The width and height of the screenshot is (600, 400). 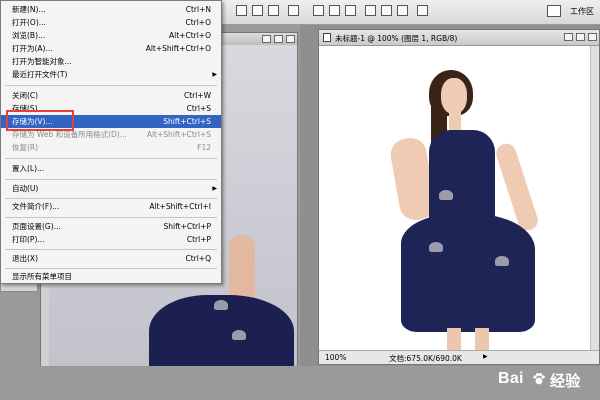 What do you see at coordinates (111, 74) in the screenshot?
I see `menu-item-recent-files: 最近打开文件(T) ▶` at bounding box center [111, 74].